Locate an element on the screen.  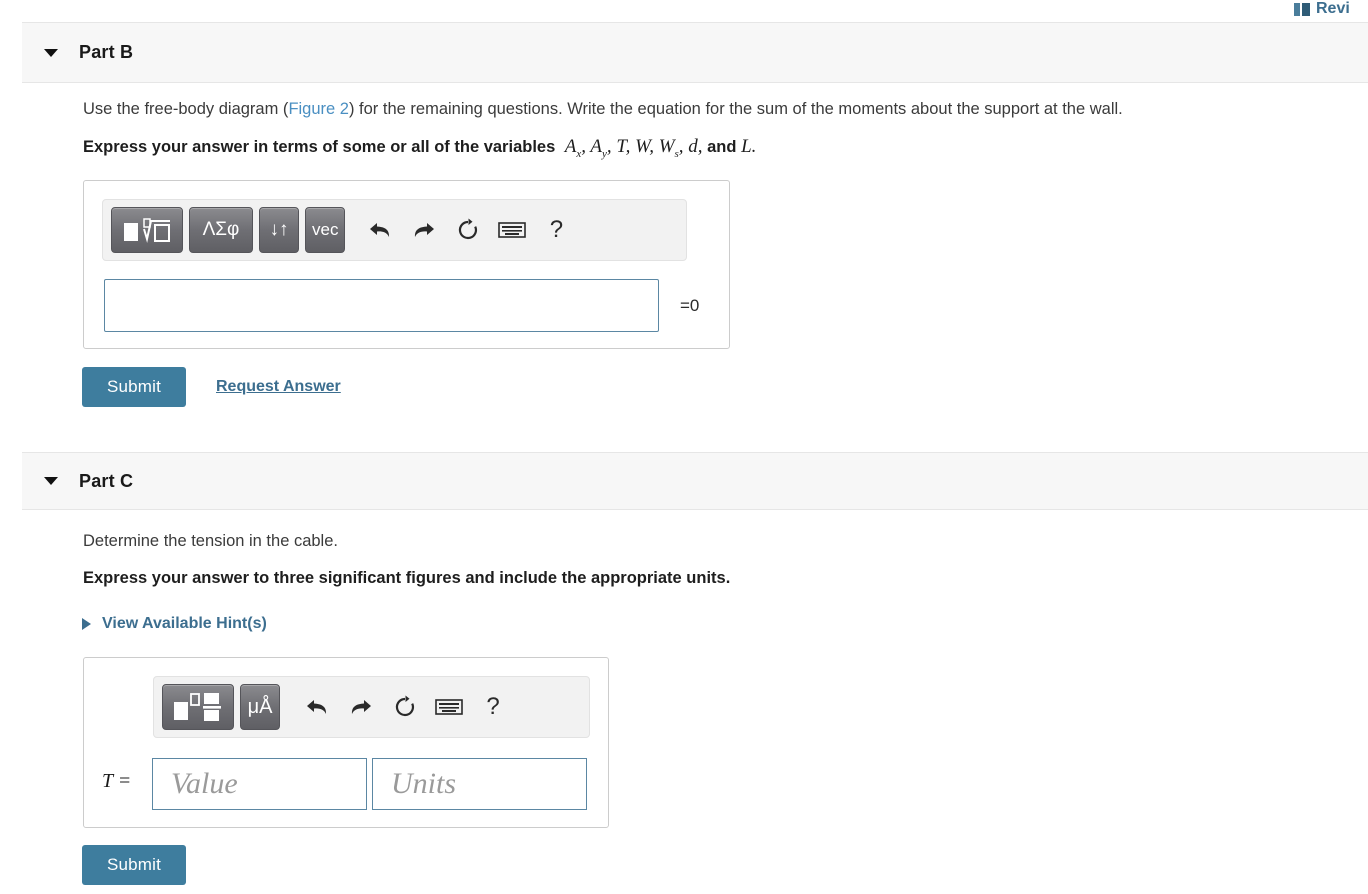
review-link-label: Revi is located at coordinates (1333, 8).